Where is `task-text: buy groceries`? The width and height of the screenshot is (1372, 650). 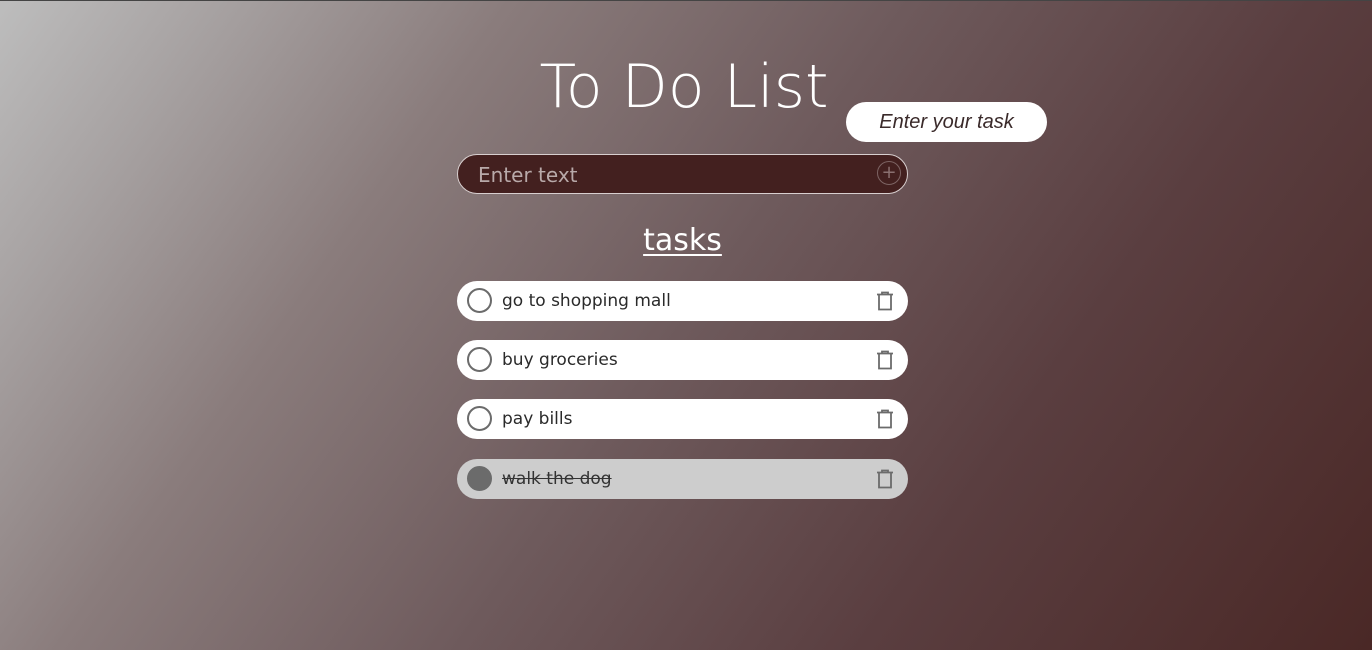
task-text: buy groceries is located at coordinates (560, 360).